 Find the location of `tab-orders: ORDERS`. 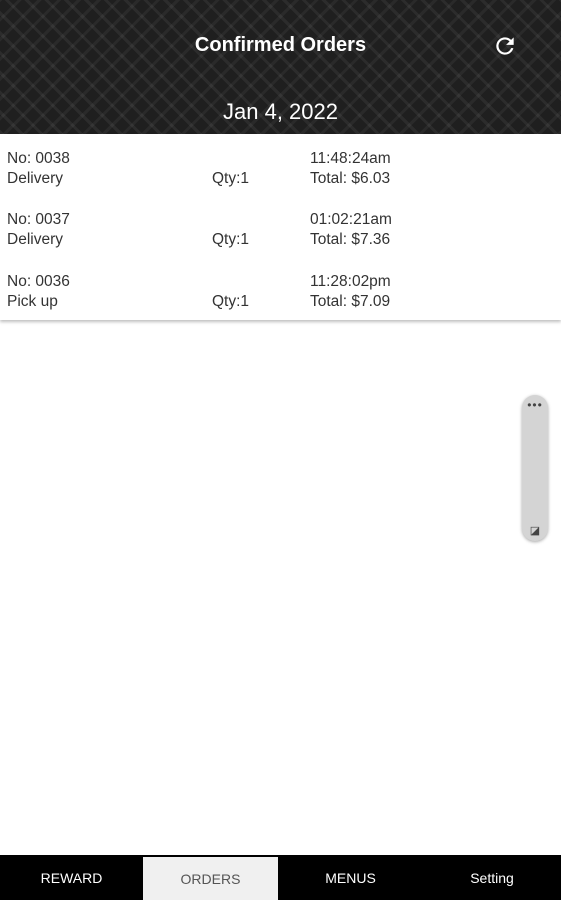

tab-orders: ORDERS is located at coordinates (210, 877).